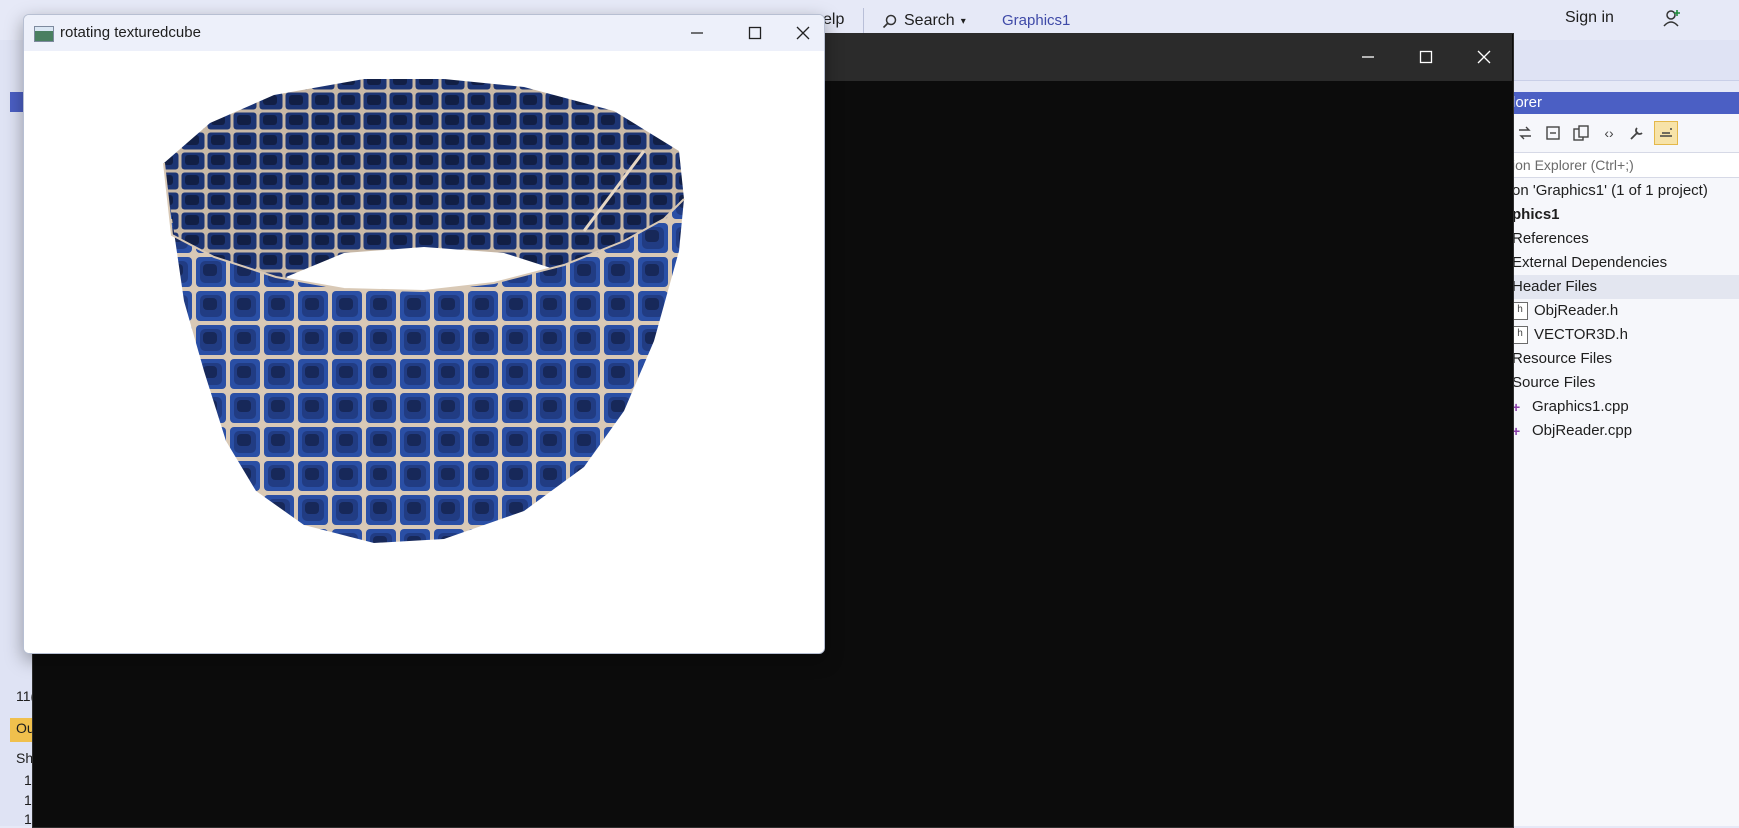 The height and width of the screenshot is (828, 1739). Describe the element at coordinates (863, 21) in the screenshot. I see `toolbar-separator` at that location.